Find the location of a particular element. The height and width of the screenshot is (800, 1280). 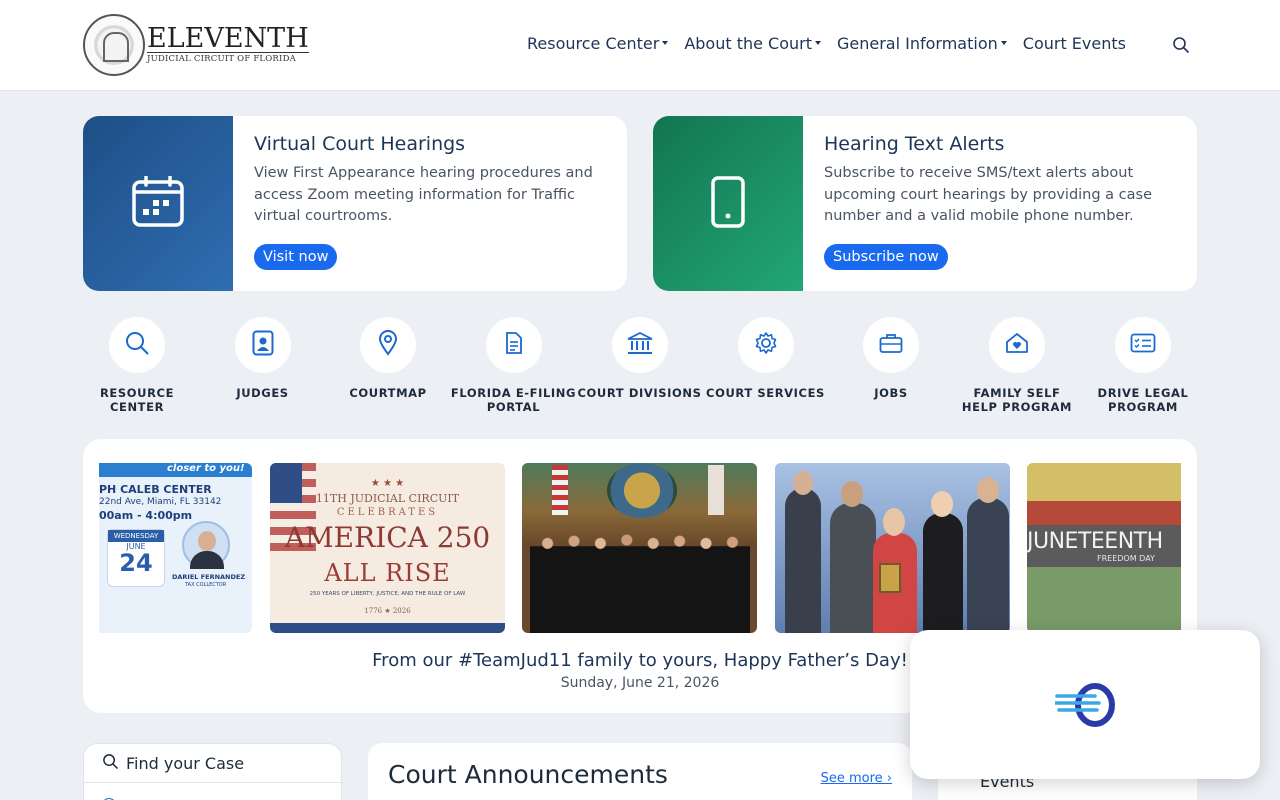

chat-widget-popup is located at coordinates (1085, 704).